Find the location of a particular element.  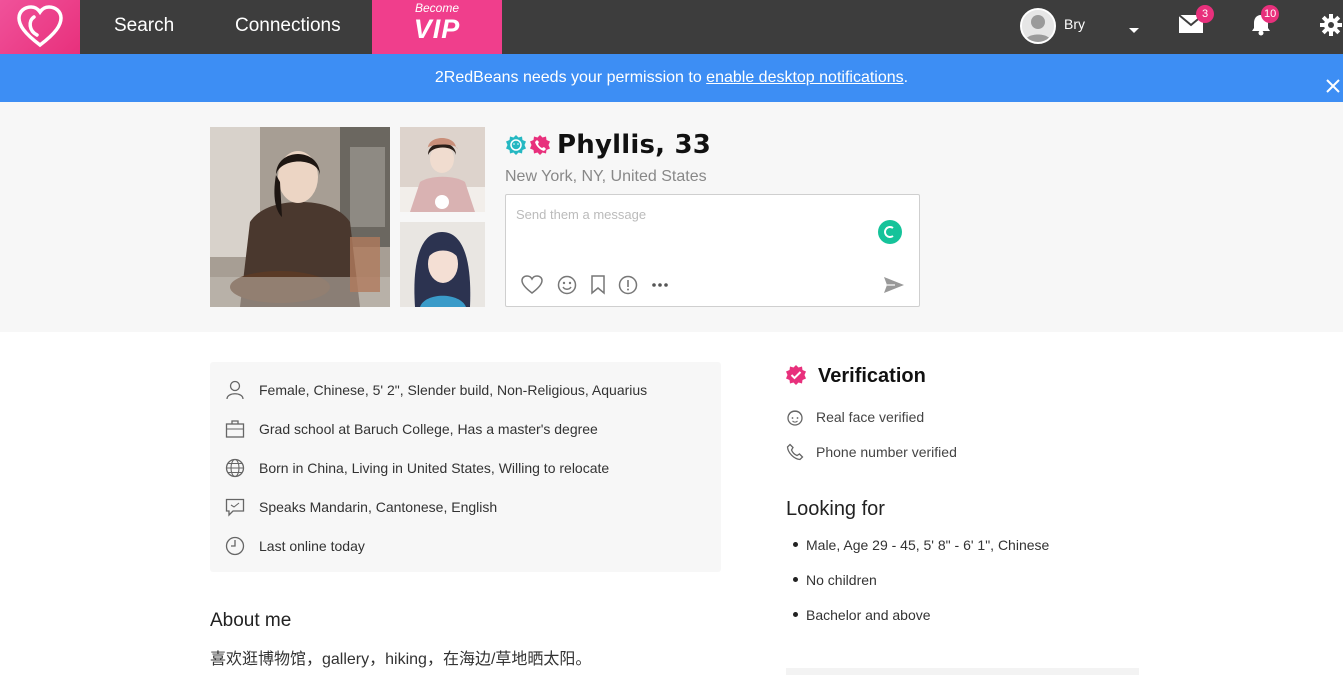

bookmark-icon is located at coordinates (598, 285).